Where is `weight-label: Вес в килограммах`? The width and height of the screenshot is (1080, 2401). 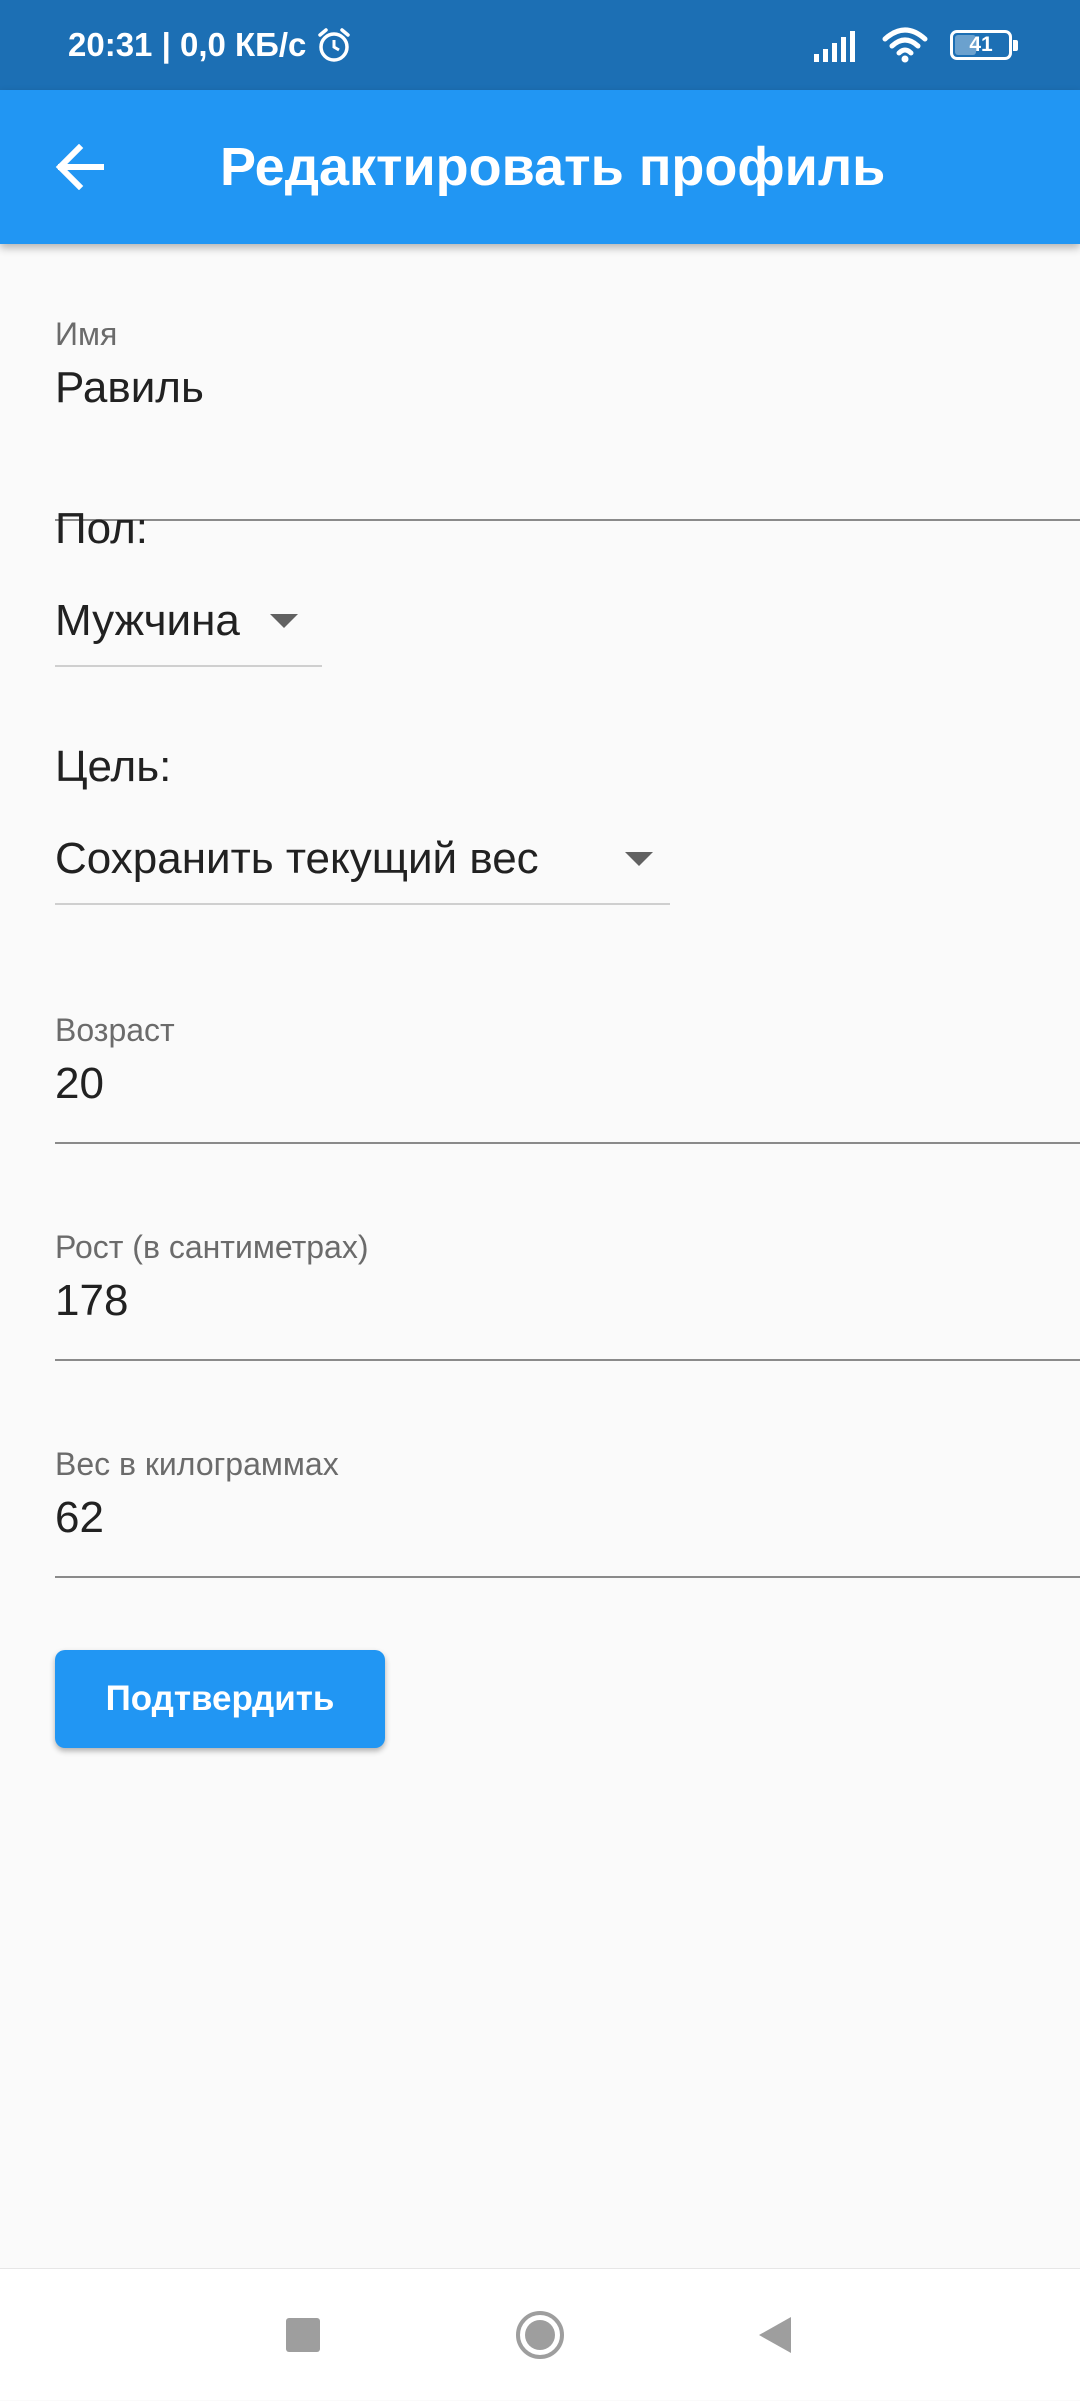
weight-label: Вес в килограммах is located at coordinates (197, 1464).